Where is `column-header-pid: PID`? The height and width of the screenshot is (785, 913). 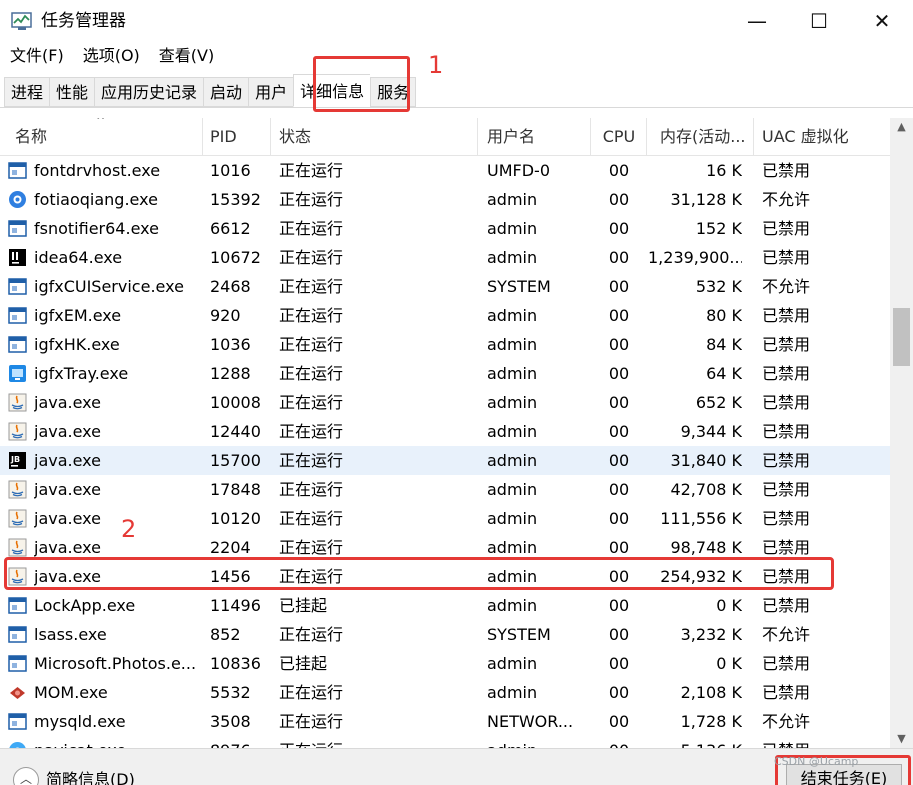 column-header-pid: PID is located at coordinates (239, 137).